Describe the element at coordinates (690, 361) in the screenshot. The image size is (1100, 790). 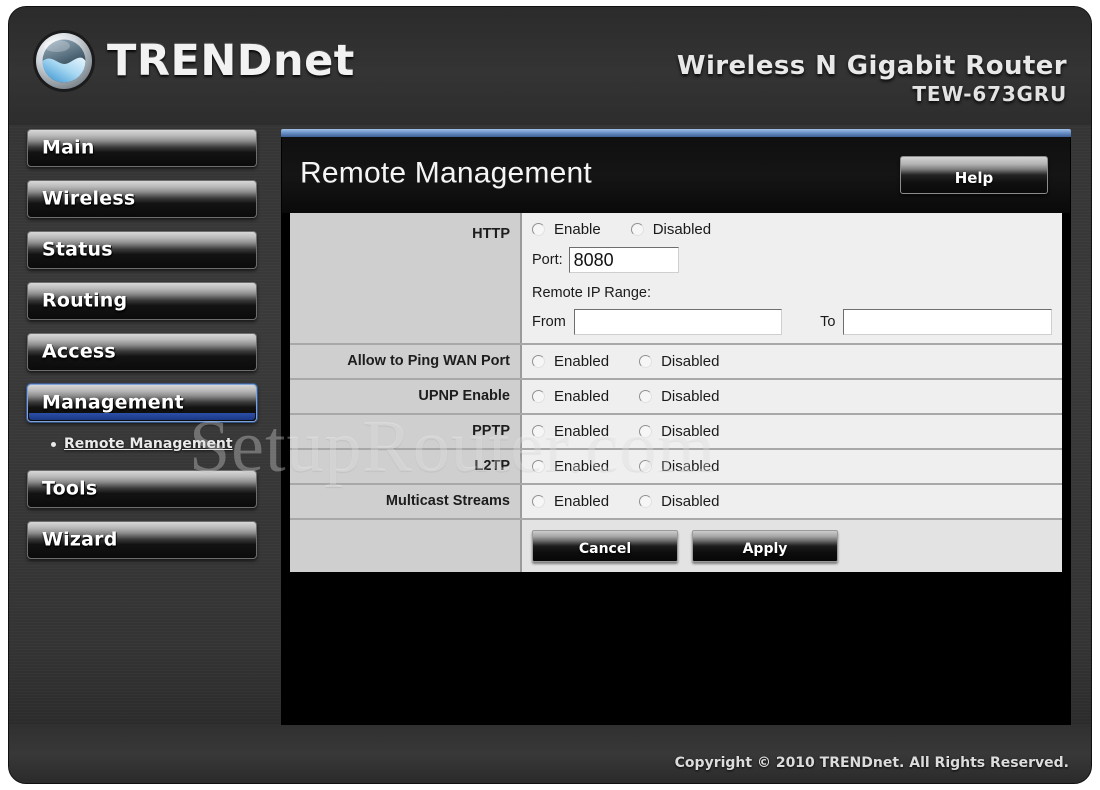
I see `ping-wan-disabled-label: Disabled` at that location.